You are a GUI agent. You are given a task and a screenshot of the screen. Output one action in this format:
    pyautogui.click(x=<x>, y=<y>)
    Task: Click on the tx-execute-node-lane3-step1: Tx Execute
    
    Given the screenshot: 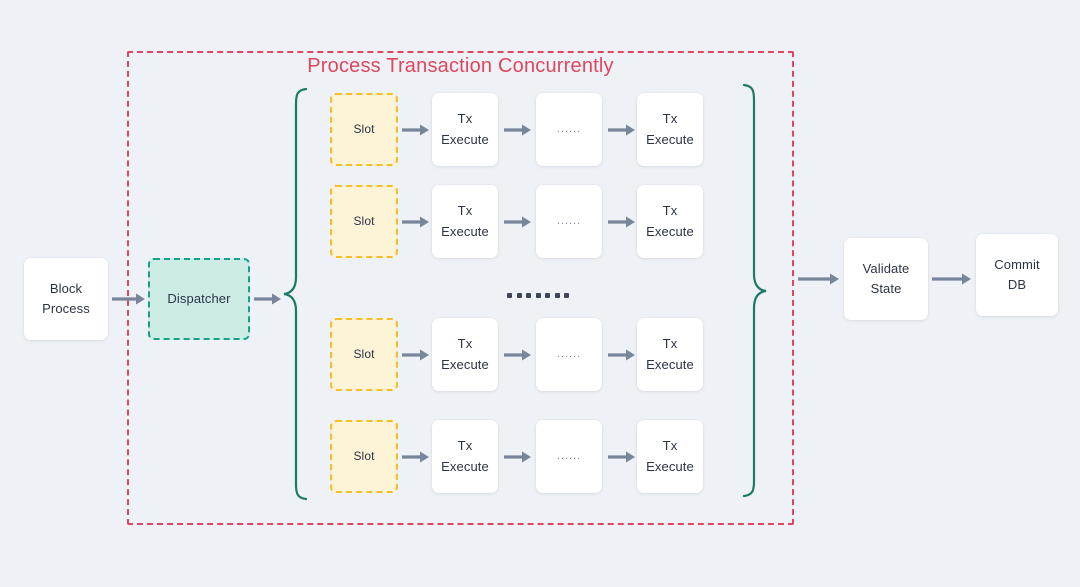 What is the action you would take?
    pyautogui.click(x=465, y=354)
    